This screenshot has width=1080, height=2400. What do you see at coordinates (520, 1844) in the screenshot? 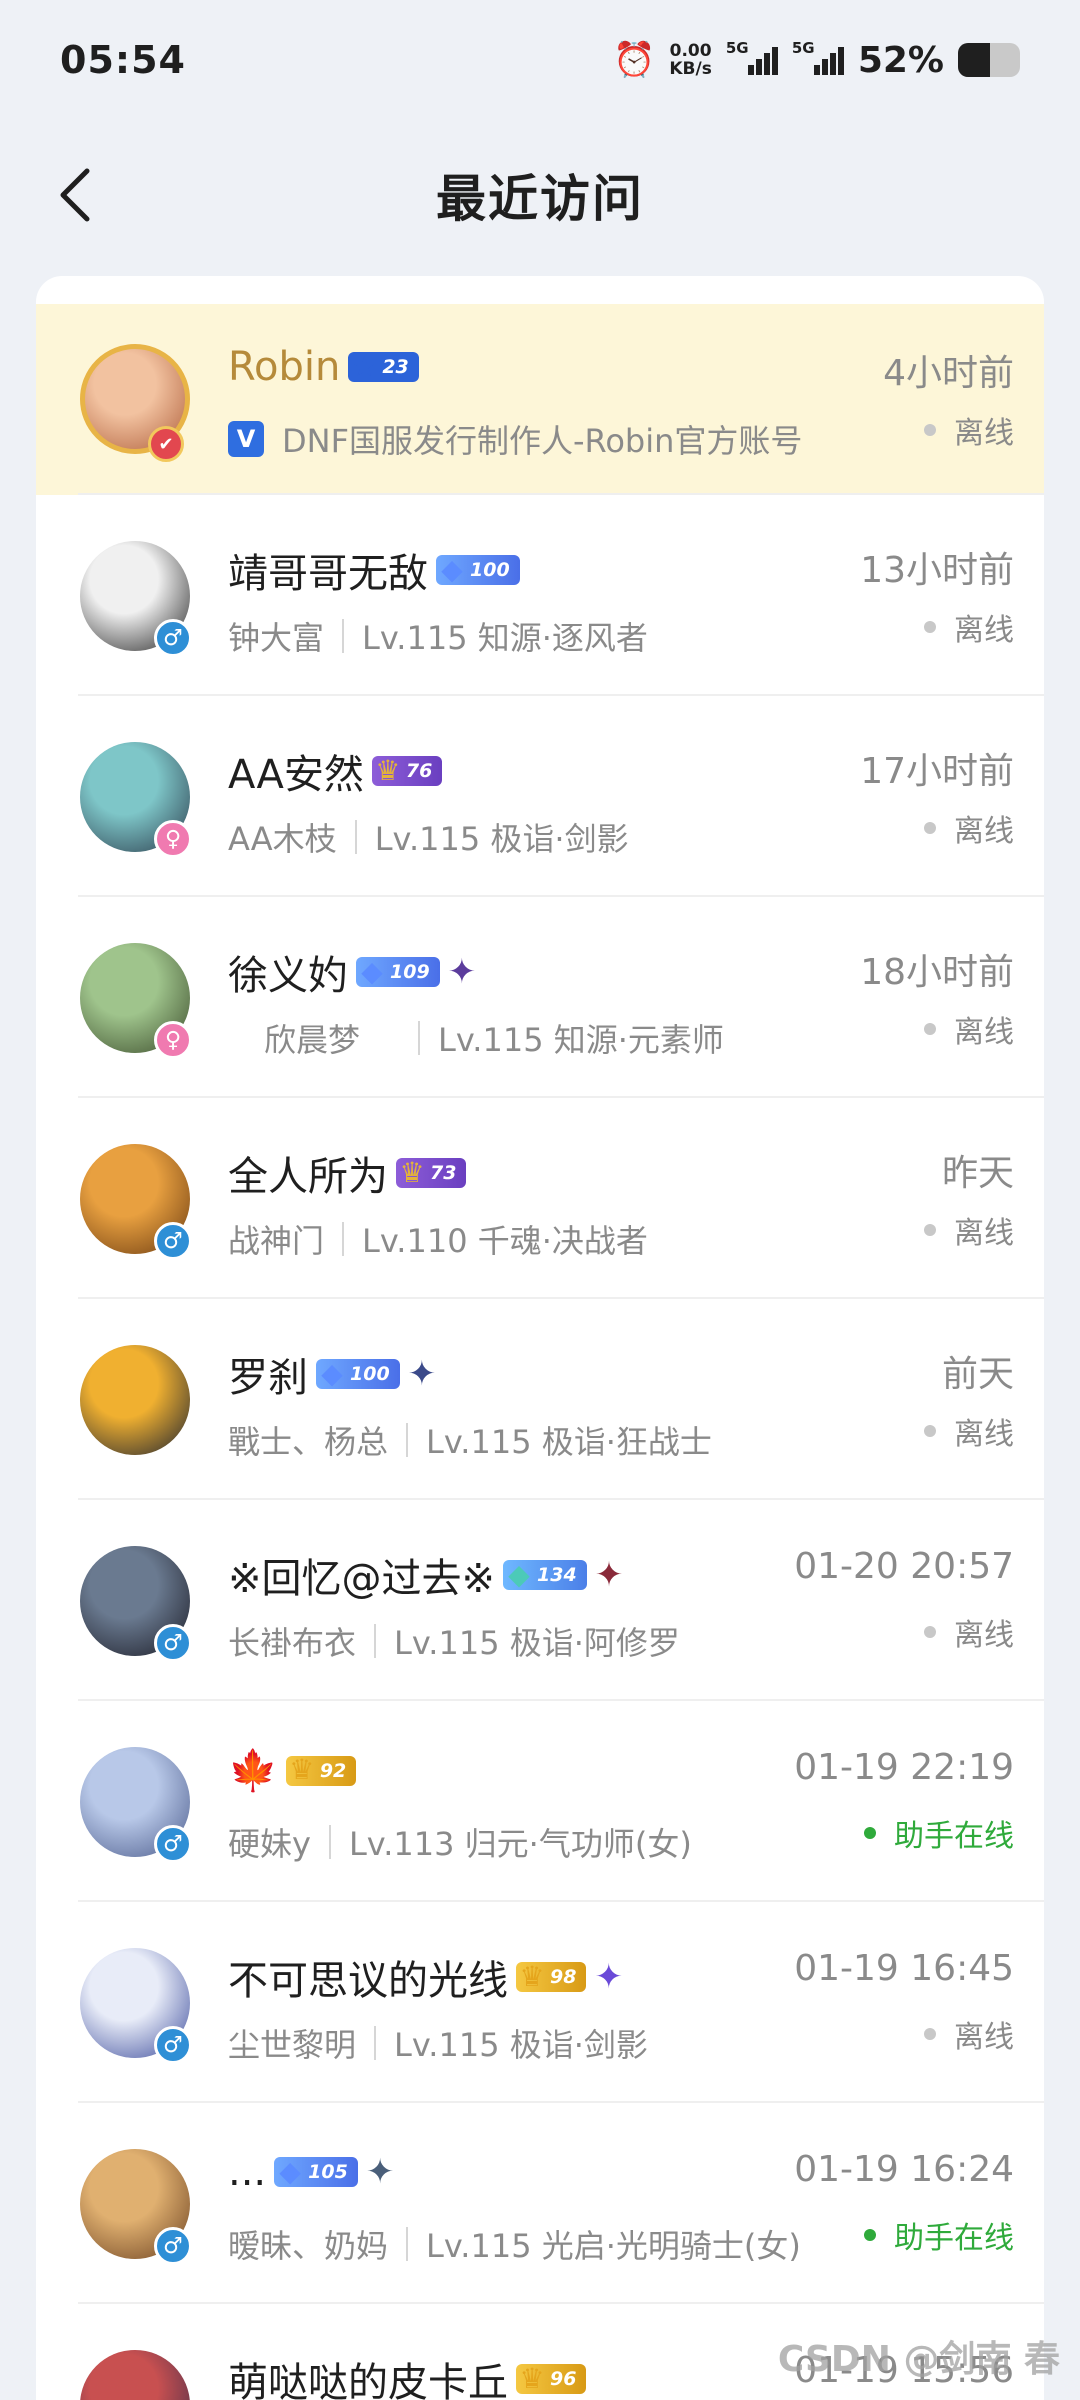
I see `character-class: Lv.113 归元·气功师(女)` at bounding box center [520, 1844].